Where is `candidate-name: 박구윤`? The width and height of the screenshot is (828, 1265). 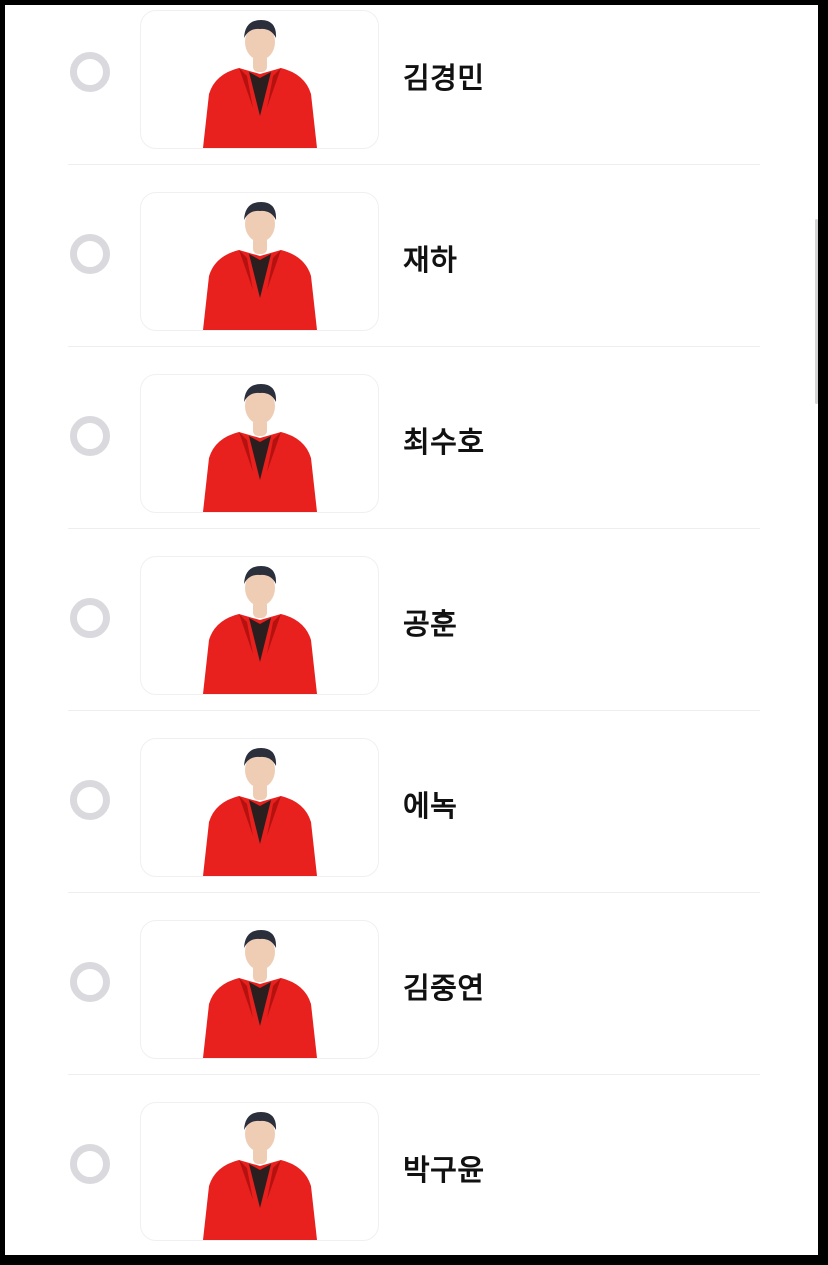 candidate-name: 박구윤 is located at coordinates (444, 1170).